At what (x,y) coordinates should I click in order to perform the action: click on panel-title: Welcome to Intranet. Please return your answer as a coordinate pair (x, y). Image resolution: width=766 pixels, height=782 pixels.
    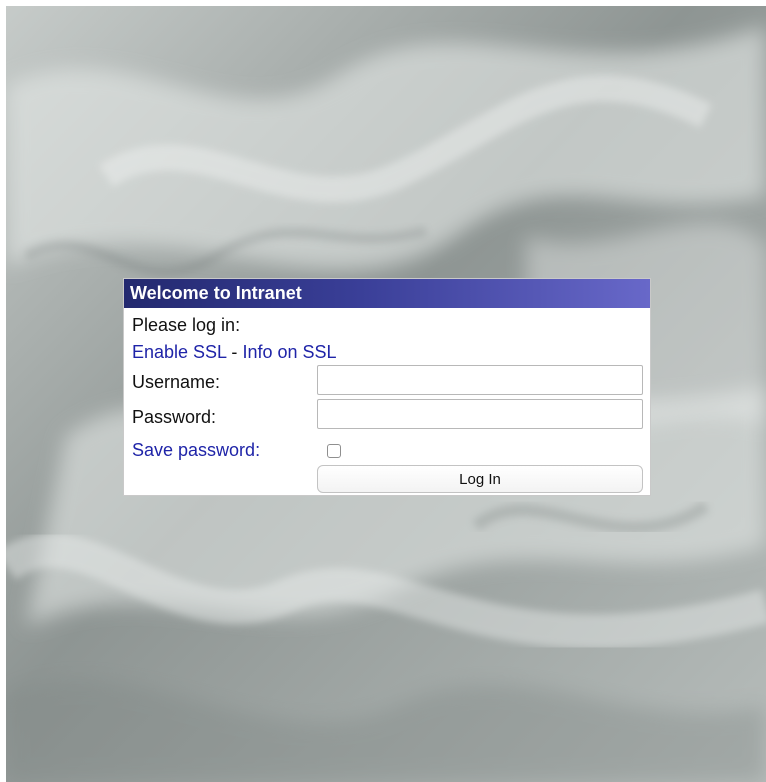
    Looking at the image, I should click on (387, 293).